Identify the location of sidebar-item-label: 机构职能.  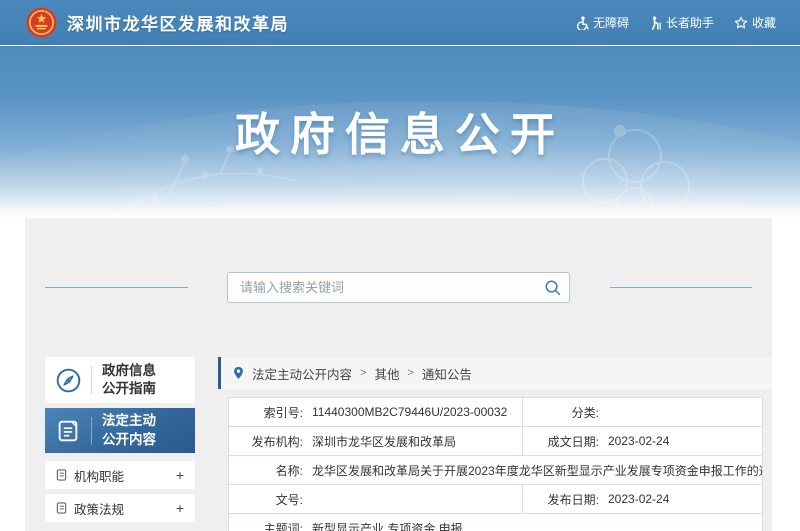
(99, 476).